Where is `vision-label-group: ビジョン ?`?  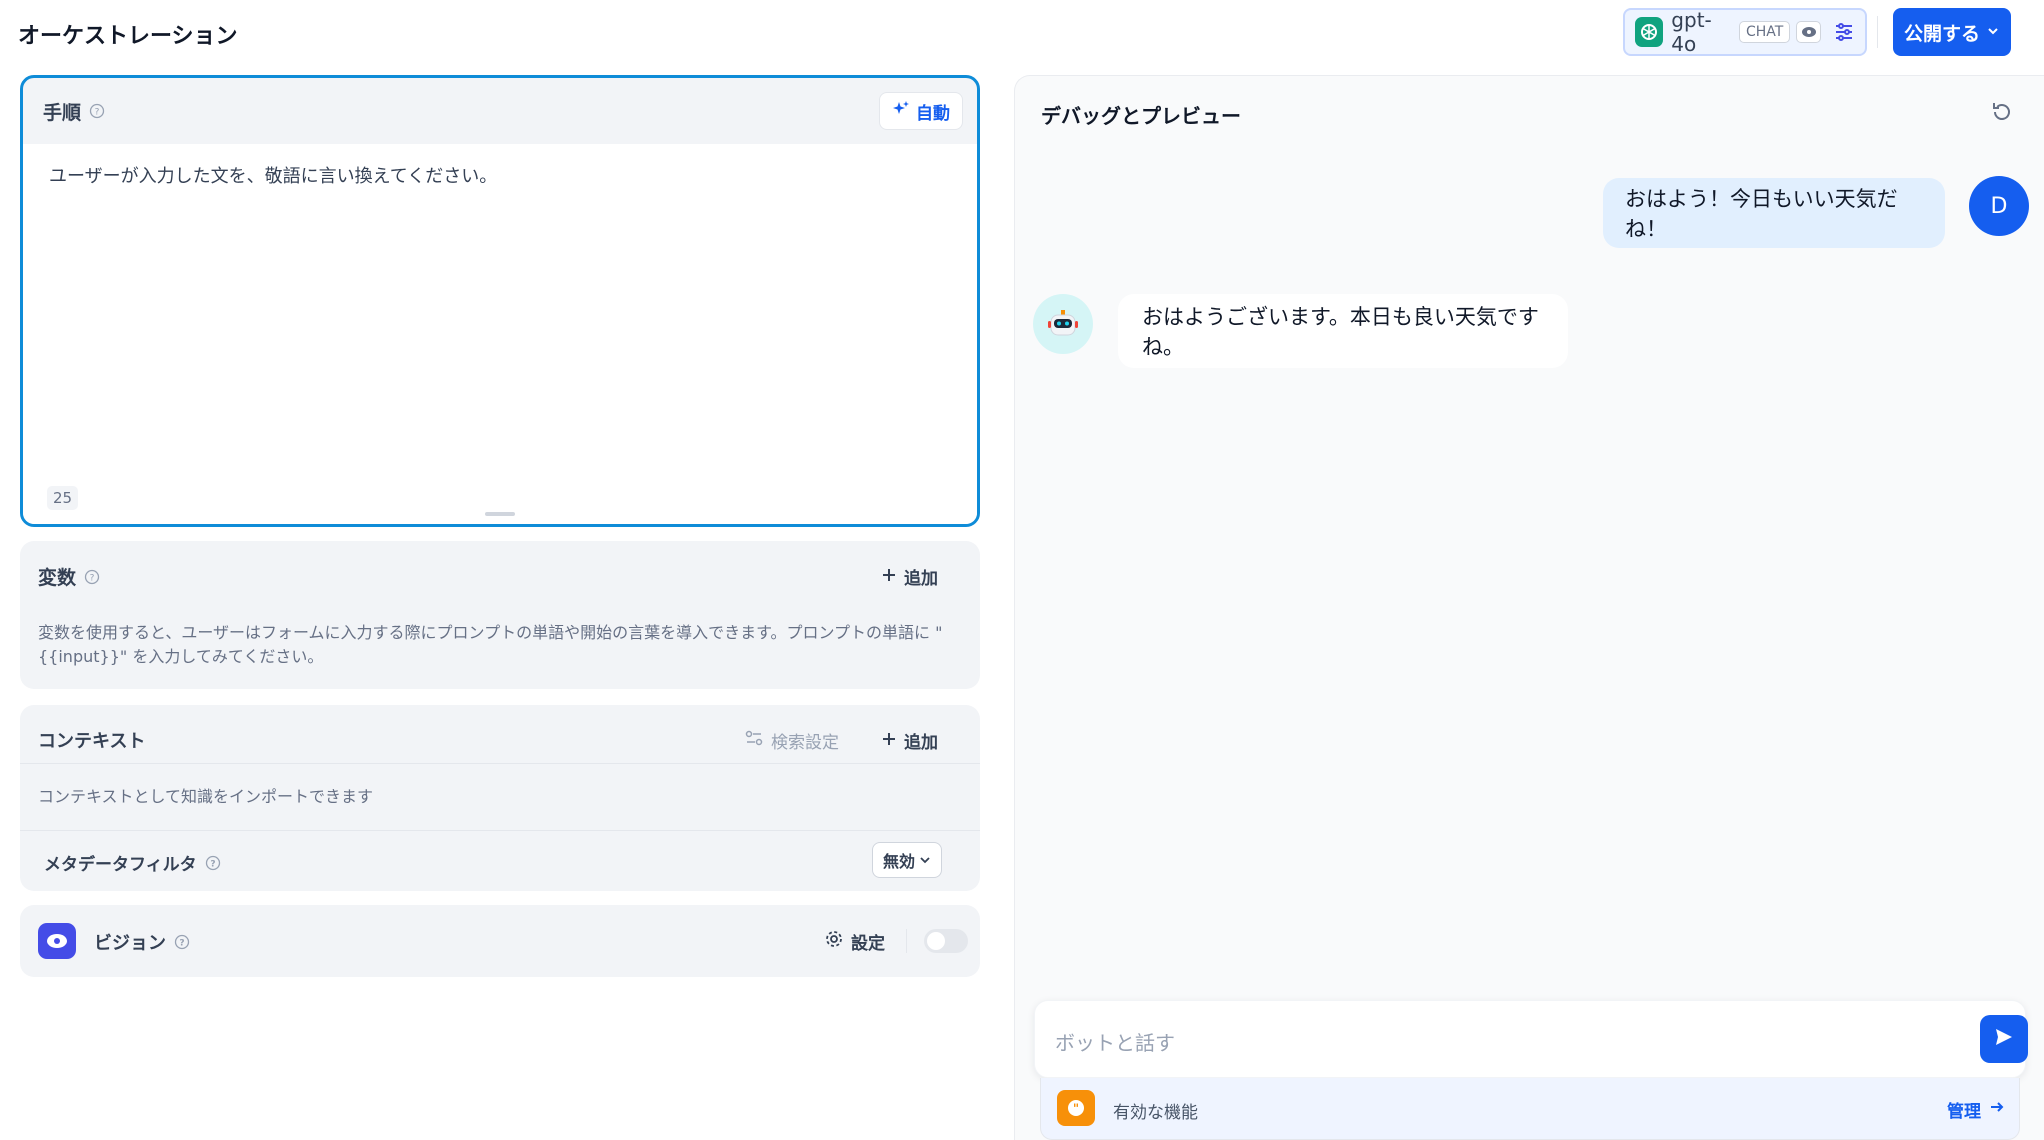
vision-label-group: ビジョン ? is located at coordinates (142, 942).